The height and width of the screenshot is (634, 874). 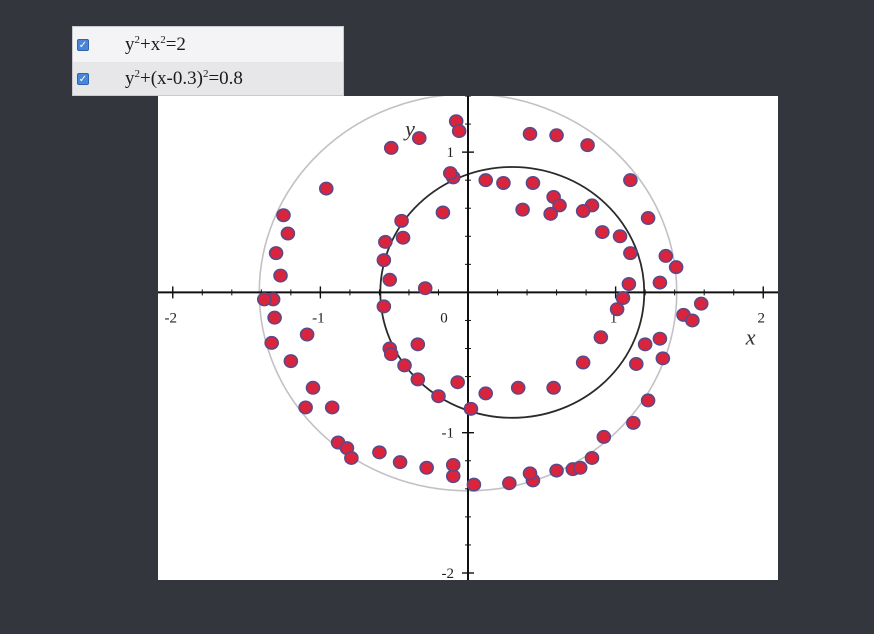 What do you see at coordinates (448, 434) in the screenshot?
I see `y-tick-label: -1` at bounding box center [448, 434].